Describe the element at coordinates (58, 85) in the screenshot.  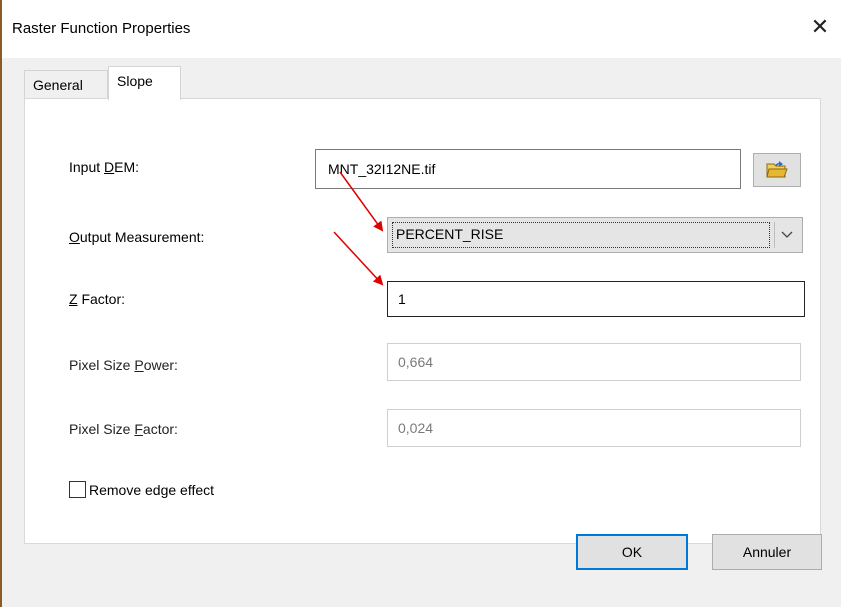
I see `tab-general-label: General` at that location.